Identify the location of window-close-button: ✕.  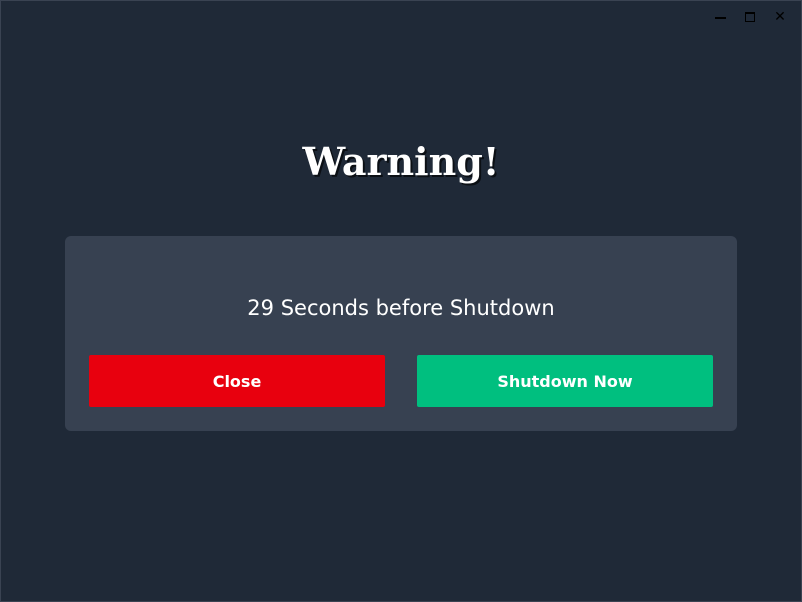
(780, 17).